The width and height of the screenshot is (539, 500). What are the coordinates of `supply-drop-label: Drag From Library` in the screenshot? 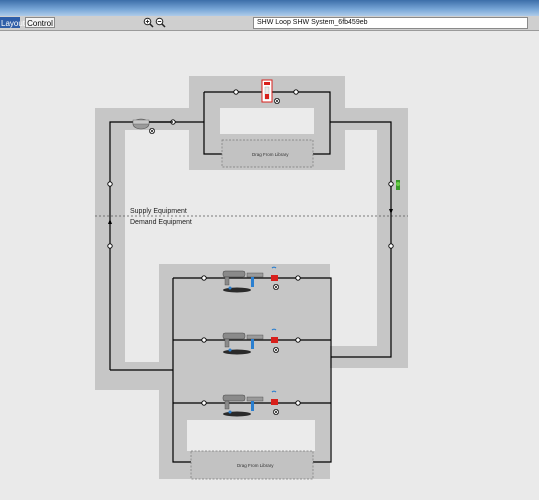 It's located at (270, 154).